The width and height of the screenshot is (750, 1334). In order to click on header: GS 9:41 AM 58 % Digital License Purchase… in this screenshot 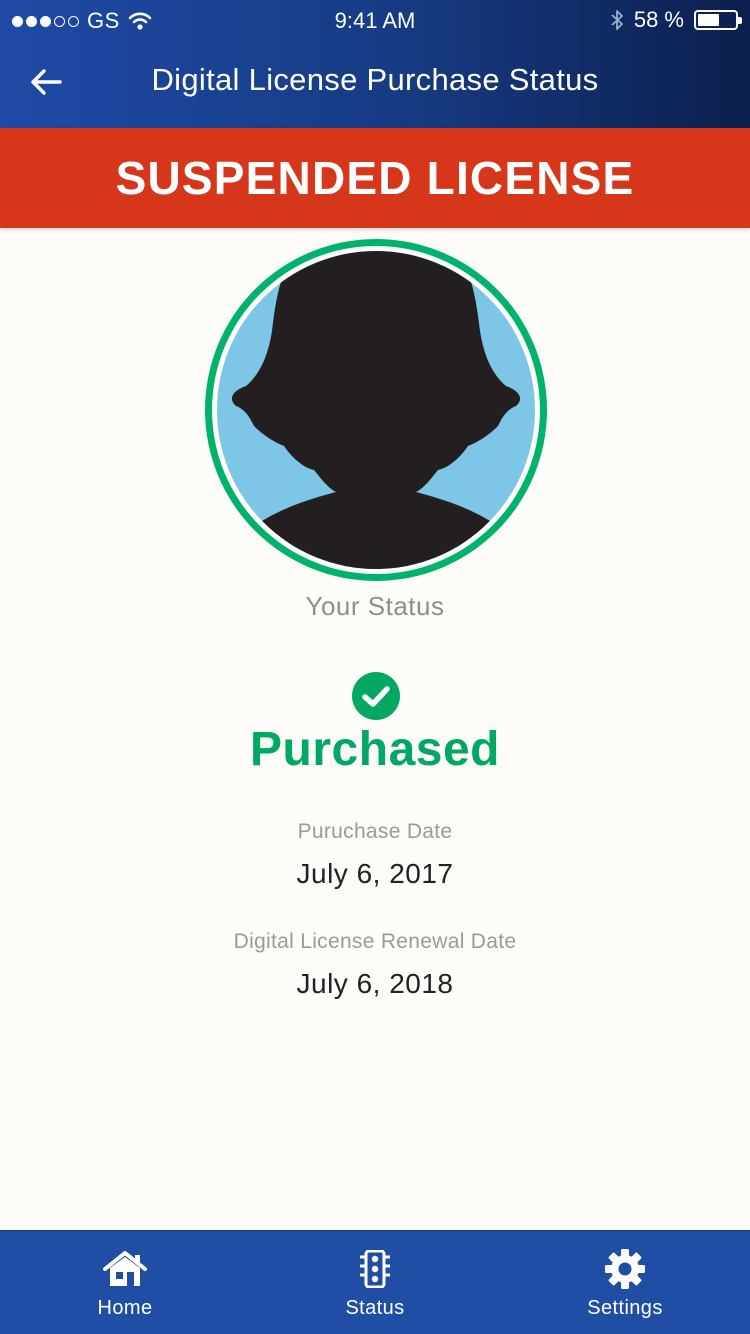, I will do `click(375, 64)`.